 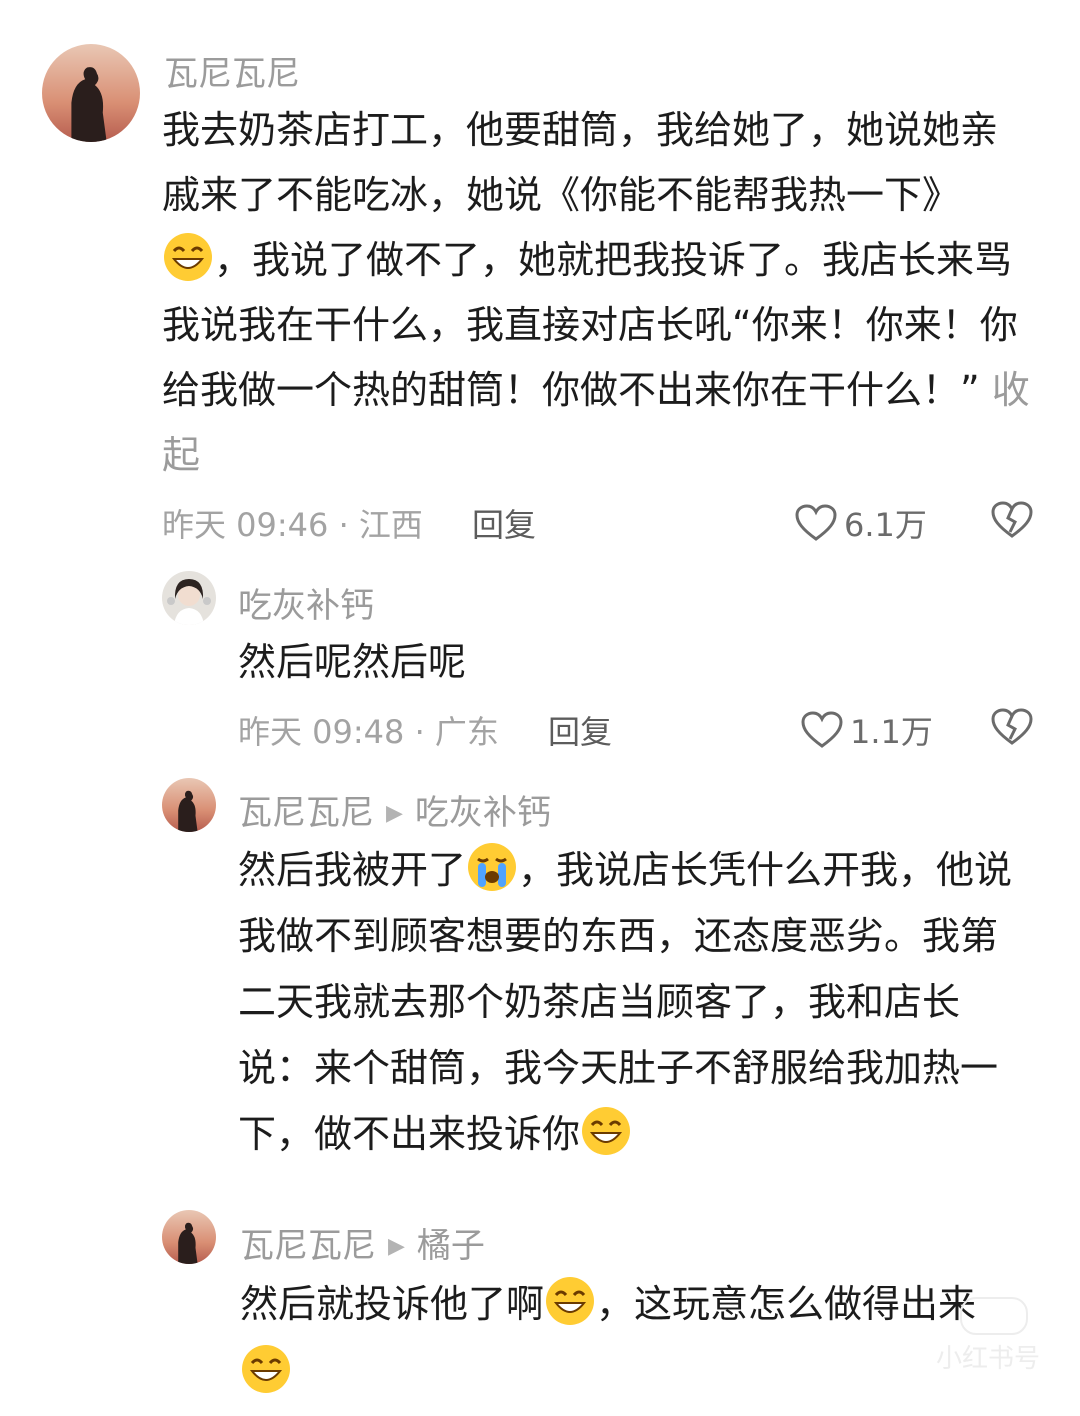 I want to click on author-name: 瓦尼瓦尼 ▶ 橘子, so click(x=362, y=1242).